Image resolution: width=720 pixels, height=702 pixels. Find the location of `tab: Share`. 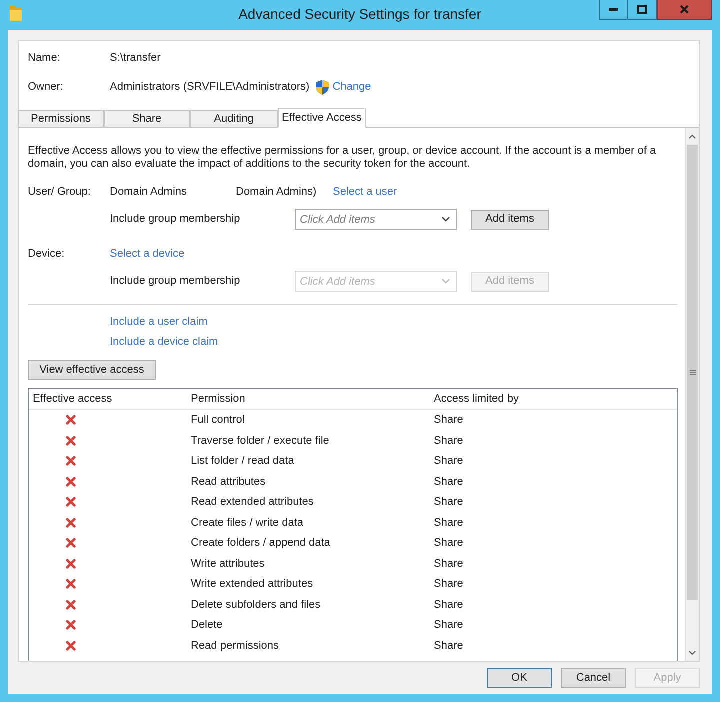

tab: Share is located at coordinates (147, 119).